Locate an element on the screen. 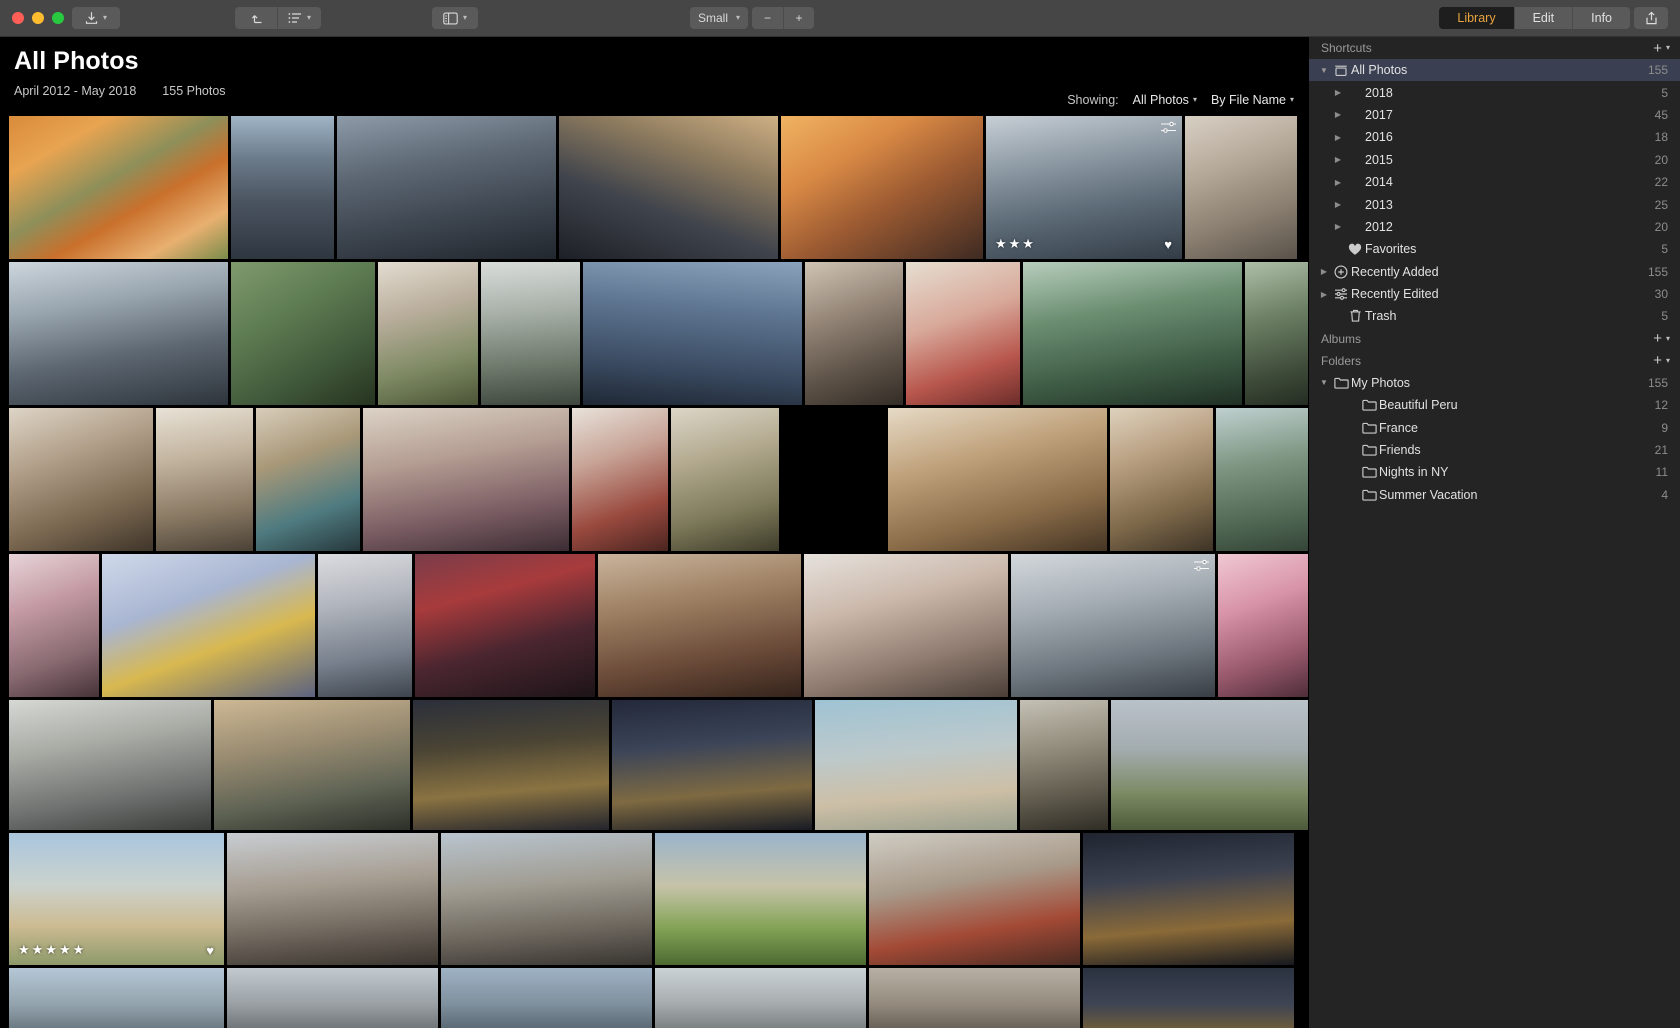 The width and height of the screenshot is (1680, 1028). sidebar-item-2018: ▶ 2018 5 is located at coordinates (1494, 92).